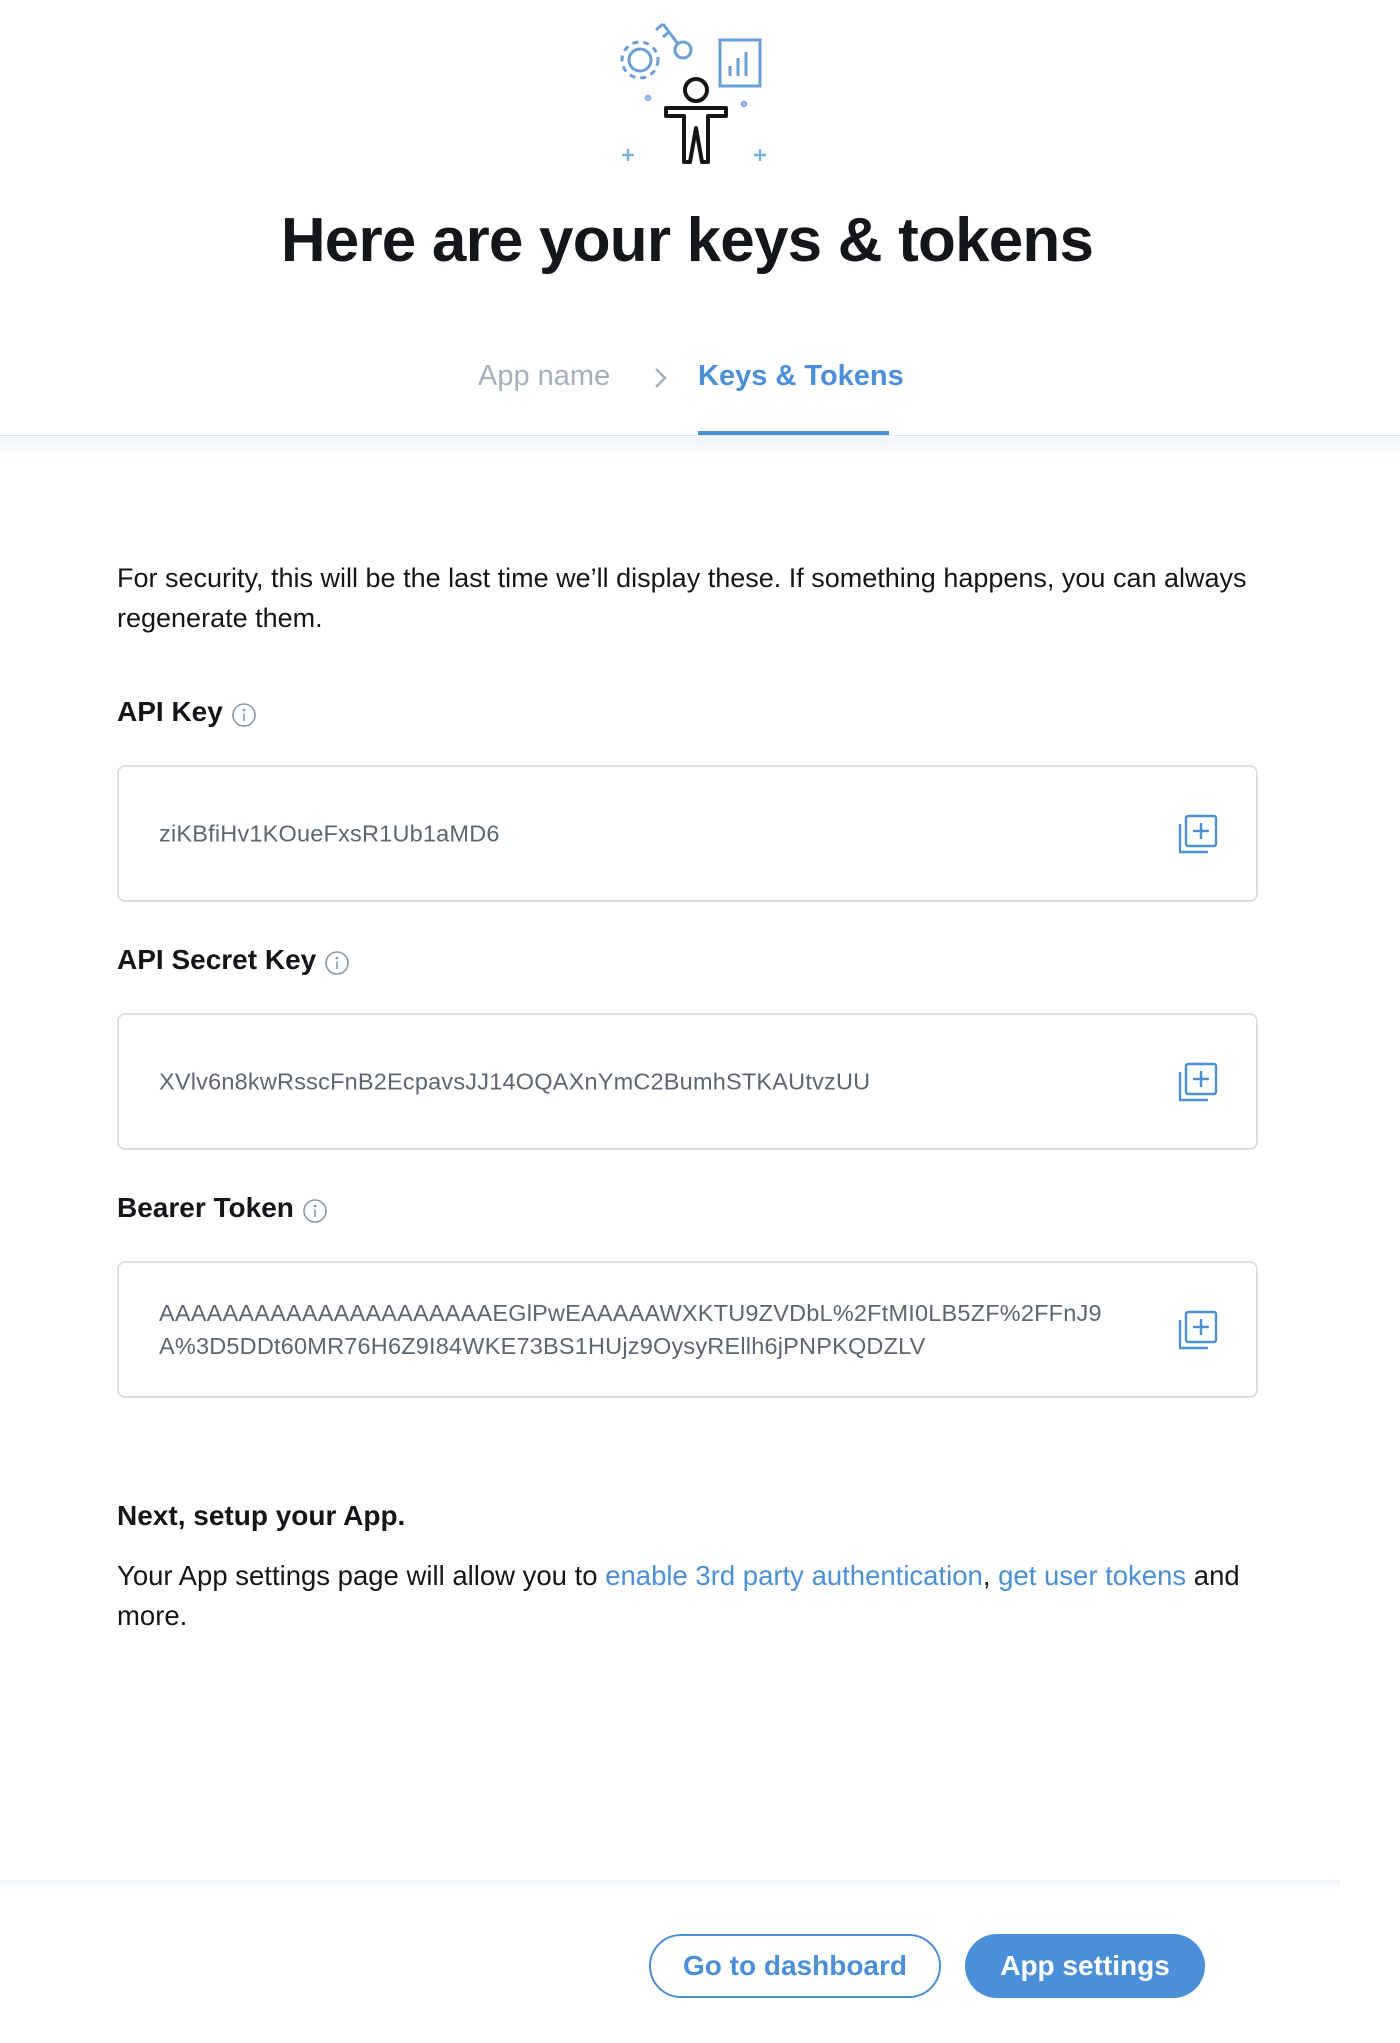 The image size is (1400, 2043). Describe the element at coordinates (700, 396) in the screenshot. I see `breadcrumb: App name Keys & Tokens` at that location.